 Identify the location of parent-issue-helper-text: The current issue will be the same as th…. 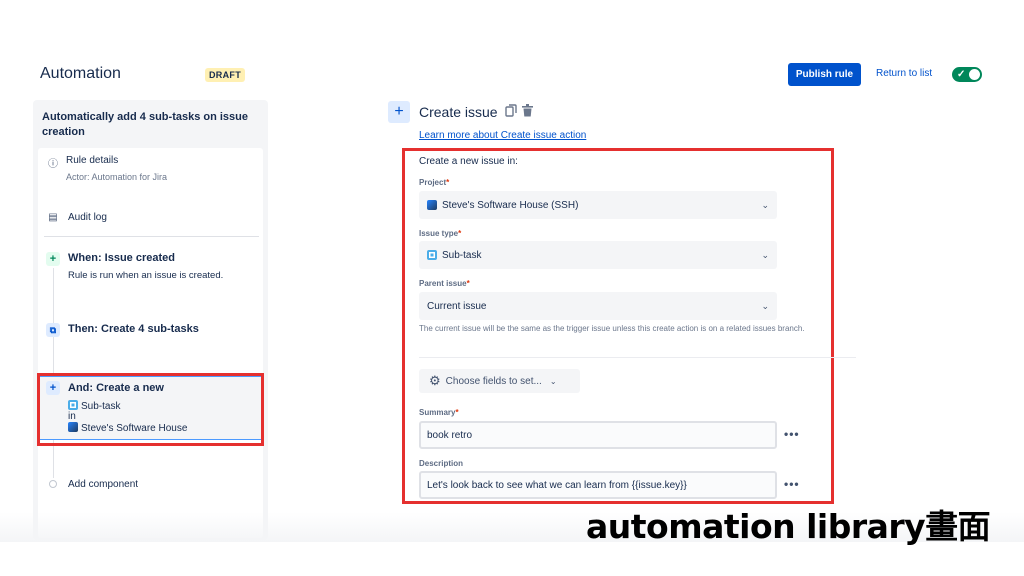
(612, 328).